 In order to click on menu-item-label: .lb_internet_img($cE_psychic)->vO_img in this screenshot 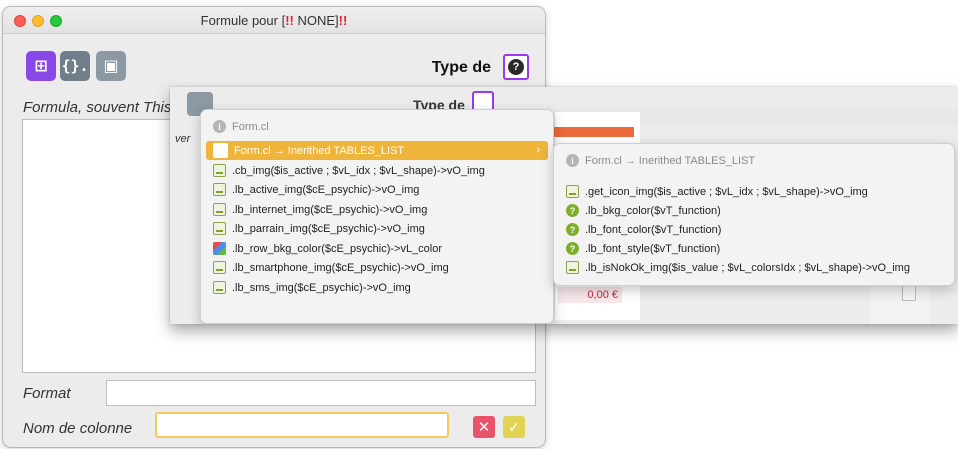, I will do `click(330, 209)`.